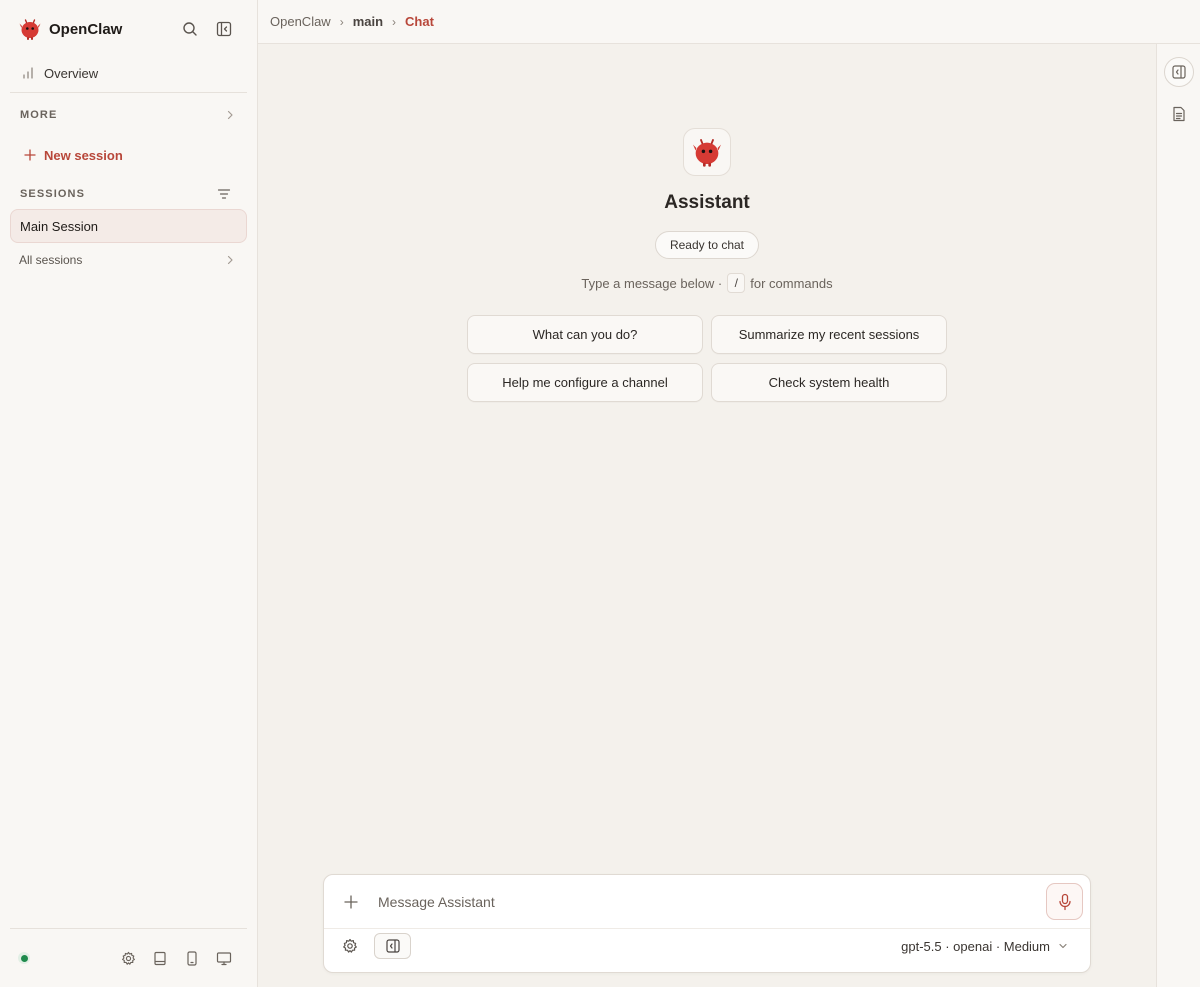 The width and height of the screenshot is (1200, 987). I want to click on divider, so click(128, 92).